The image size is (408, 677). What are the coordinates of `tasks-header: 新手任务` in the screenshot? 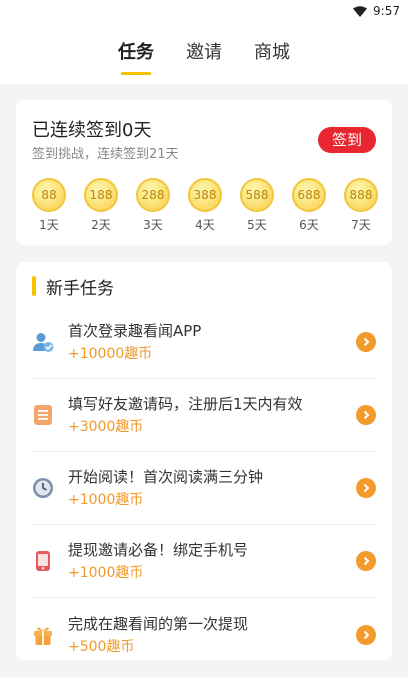 It's located at (204, 286).